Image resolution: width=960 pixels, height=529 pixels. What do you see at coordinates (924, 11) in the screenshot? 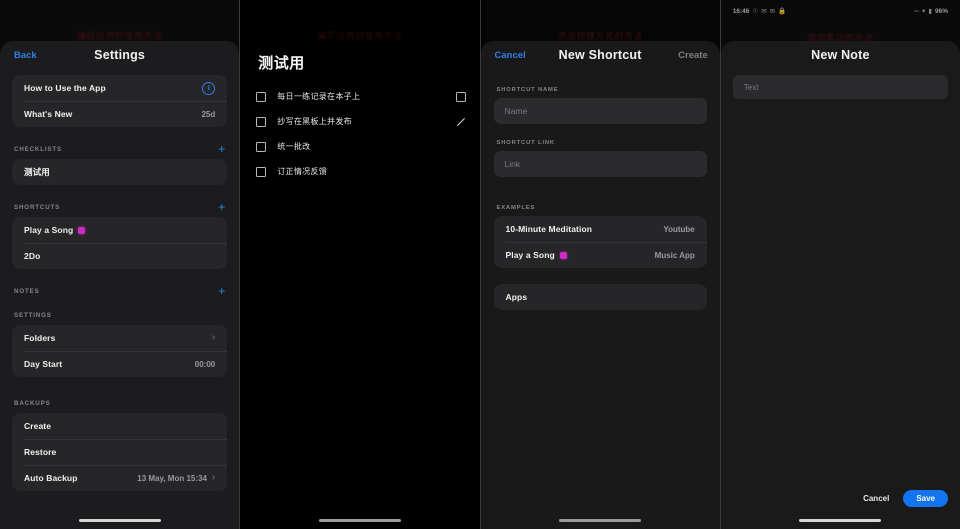
I see `wifi-icon: ▾` at bounding box center [924, 11].